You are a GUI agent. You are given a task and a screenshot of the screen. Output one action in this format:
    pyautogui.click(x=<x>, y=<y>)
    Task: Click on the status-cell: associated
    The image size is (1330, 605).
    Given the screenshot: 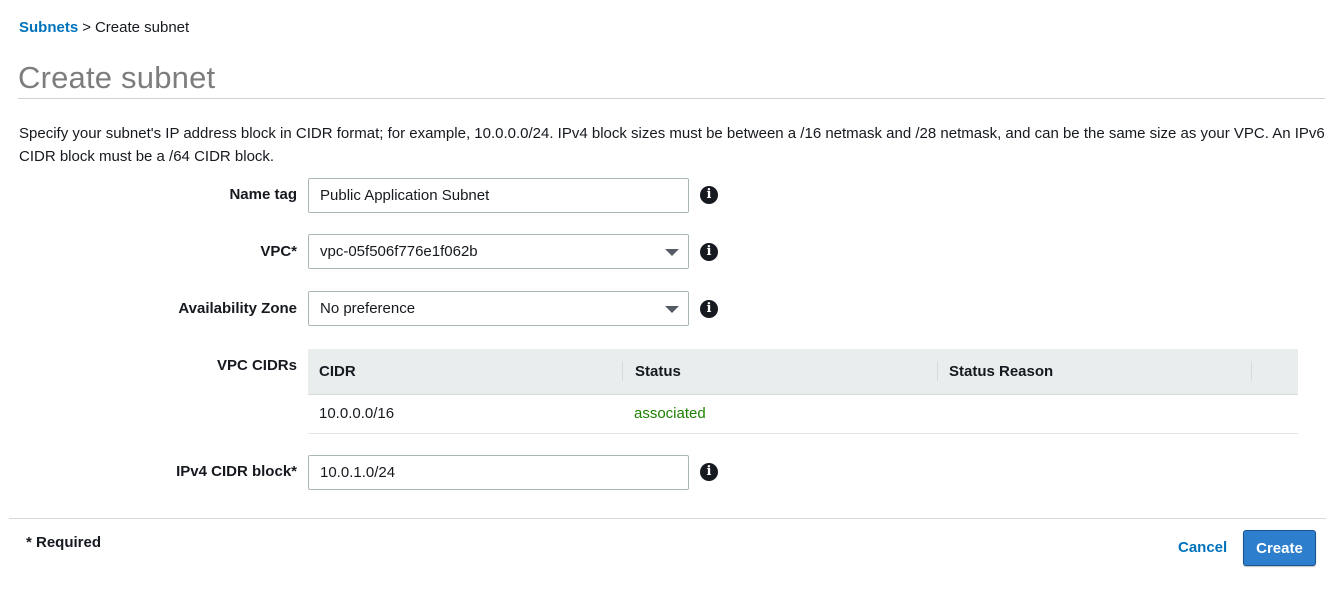 What is the action you would take?
    pyautogui.click(x=670, y=413)
    